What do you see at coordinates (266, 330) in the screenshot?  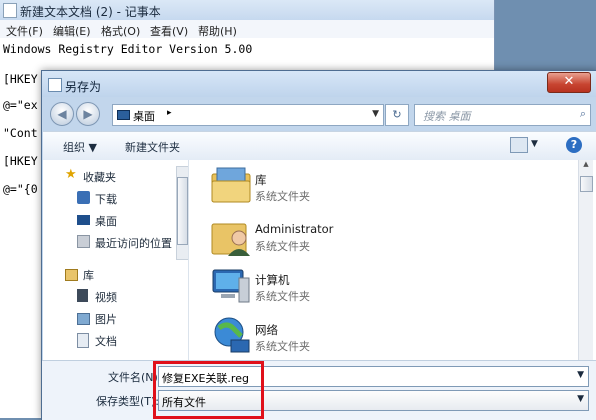 I see `file-name: 网络` at bounding box center [266, 330].